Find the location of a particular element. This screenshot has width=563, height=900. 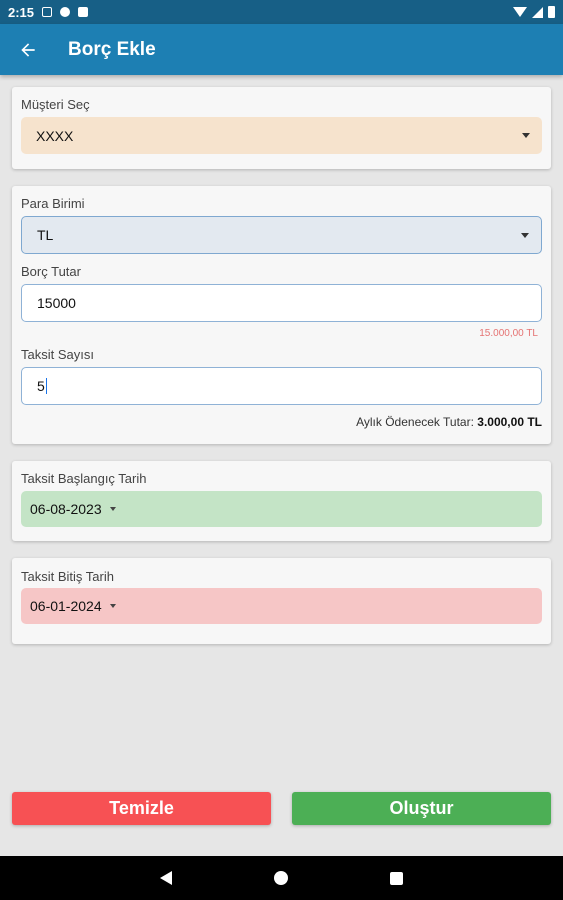

wifi-icon is located at coordinates (520, 12).